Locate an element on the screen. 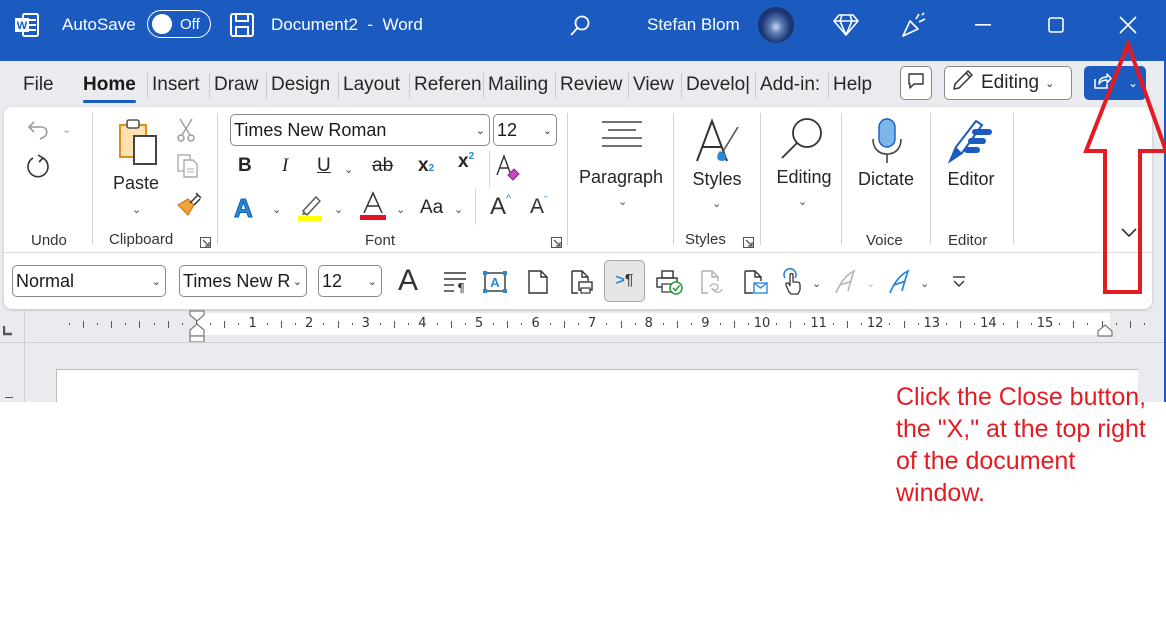 This screenshot has height=620, width=1166. highlight-dropdown-icon: ⌄ is located at coordinates (338, 209).